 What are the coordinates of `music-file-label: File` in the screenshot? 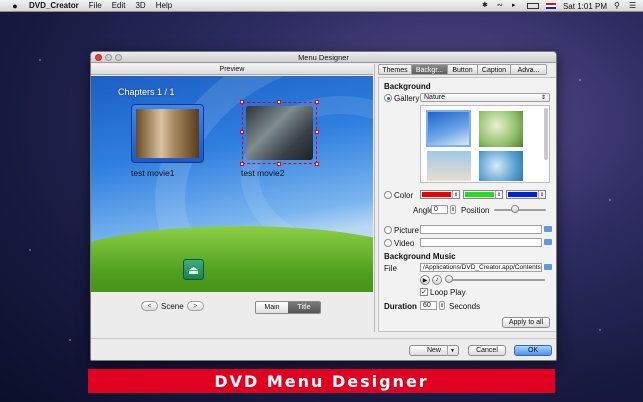 It's located at (390, 268).